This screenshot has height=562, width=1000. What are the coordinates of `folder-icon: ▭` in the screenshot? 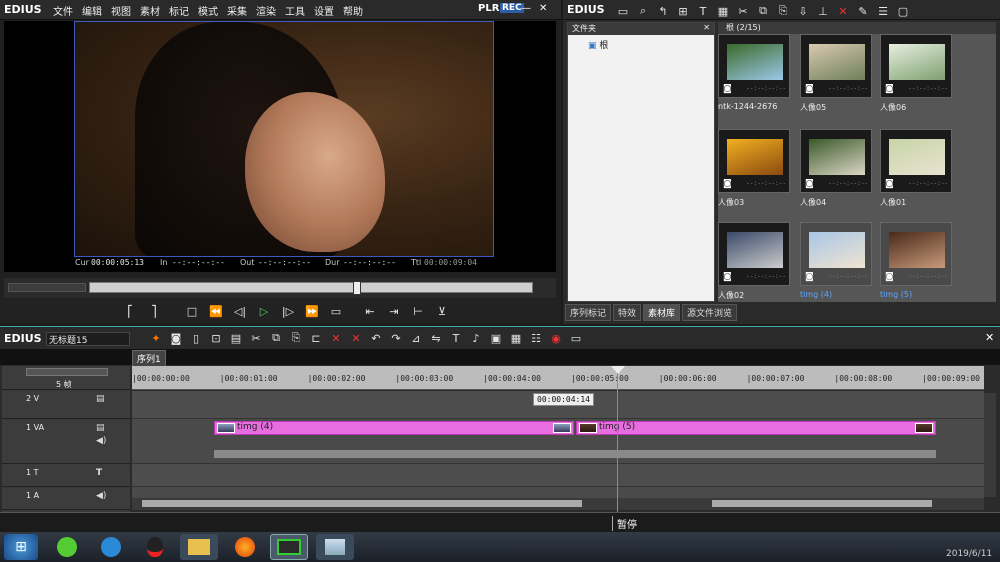 It's located at (623, 11).